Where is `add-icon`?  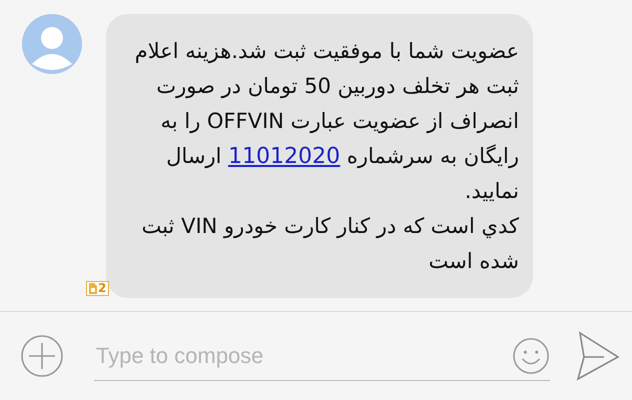
add-icon is located at coordinates (42, 356).